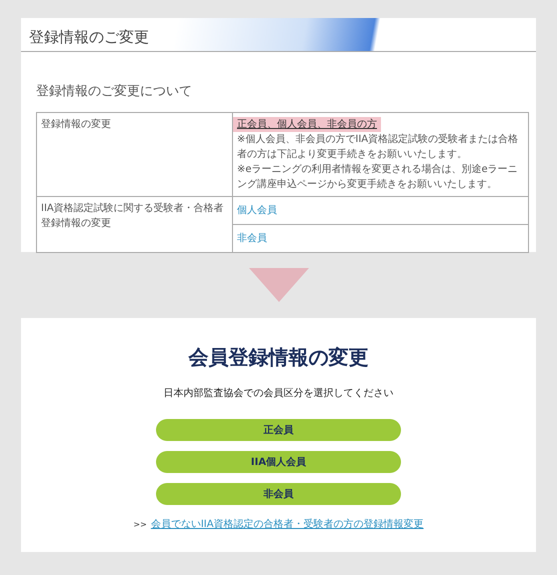 The height and width of the screenshot is (575, 557). What do you see at coordinates (378, 147) in the screenshot?
I see `note-text: ※個人会員、非会員の方でIIA資格認定試験の受験者または合格者の方は下記より変更手続きをお願いいたします。` at bounding box center [378, 147].